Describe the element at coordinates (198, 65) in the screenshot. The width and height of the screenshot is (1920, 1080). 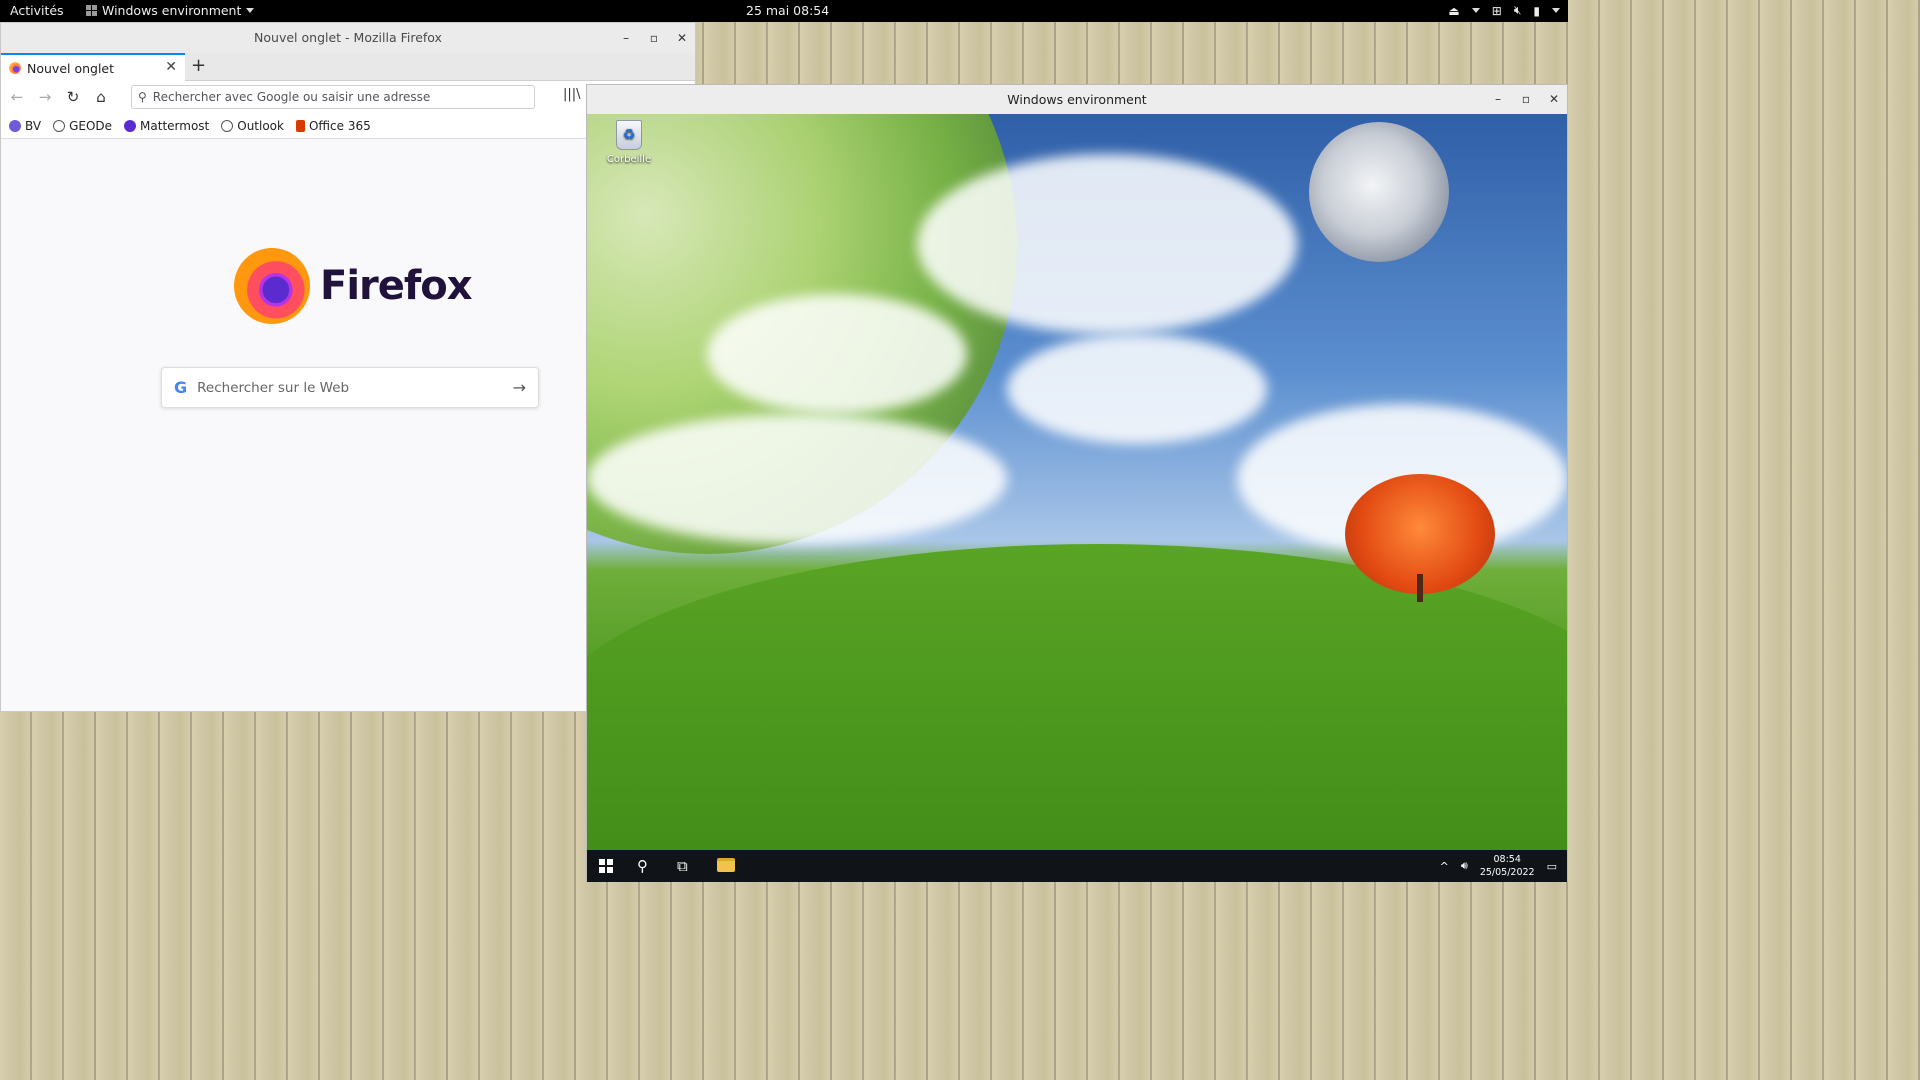
I see `new-tab-button: +` at that location.